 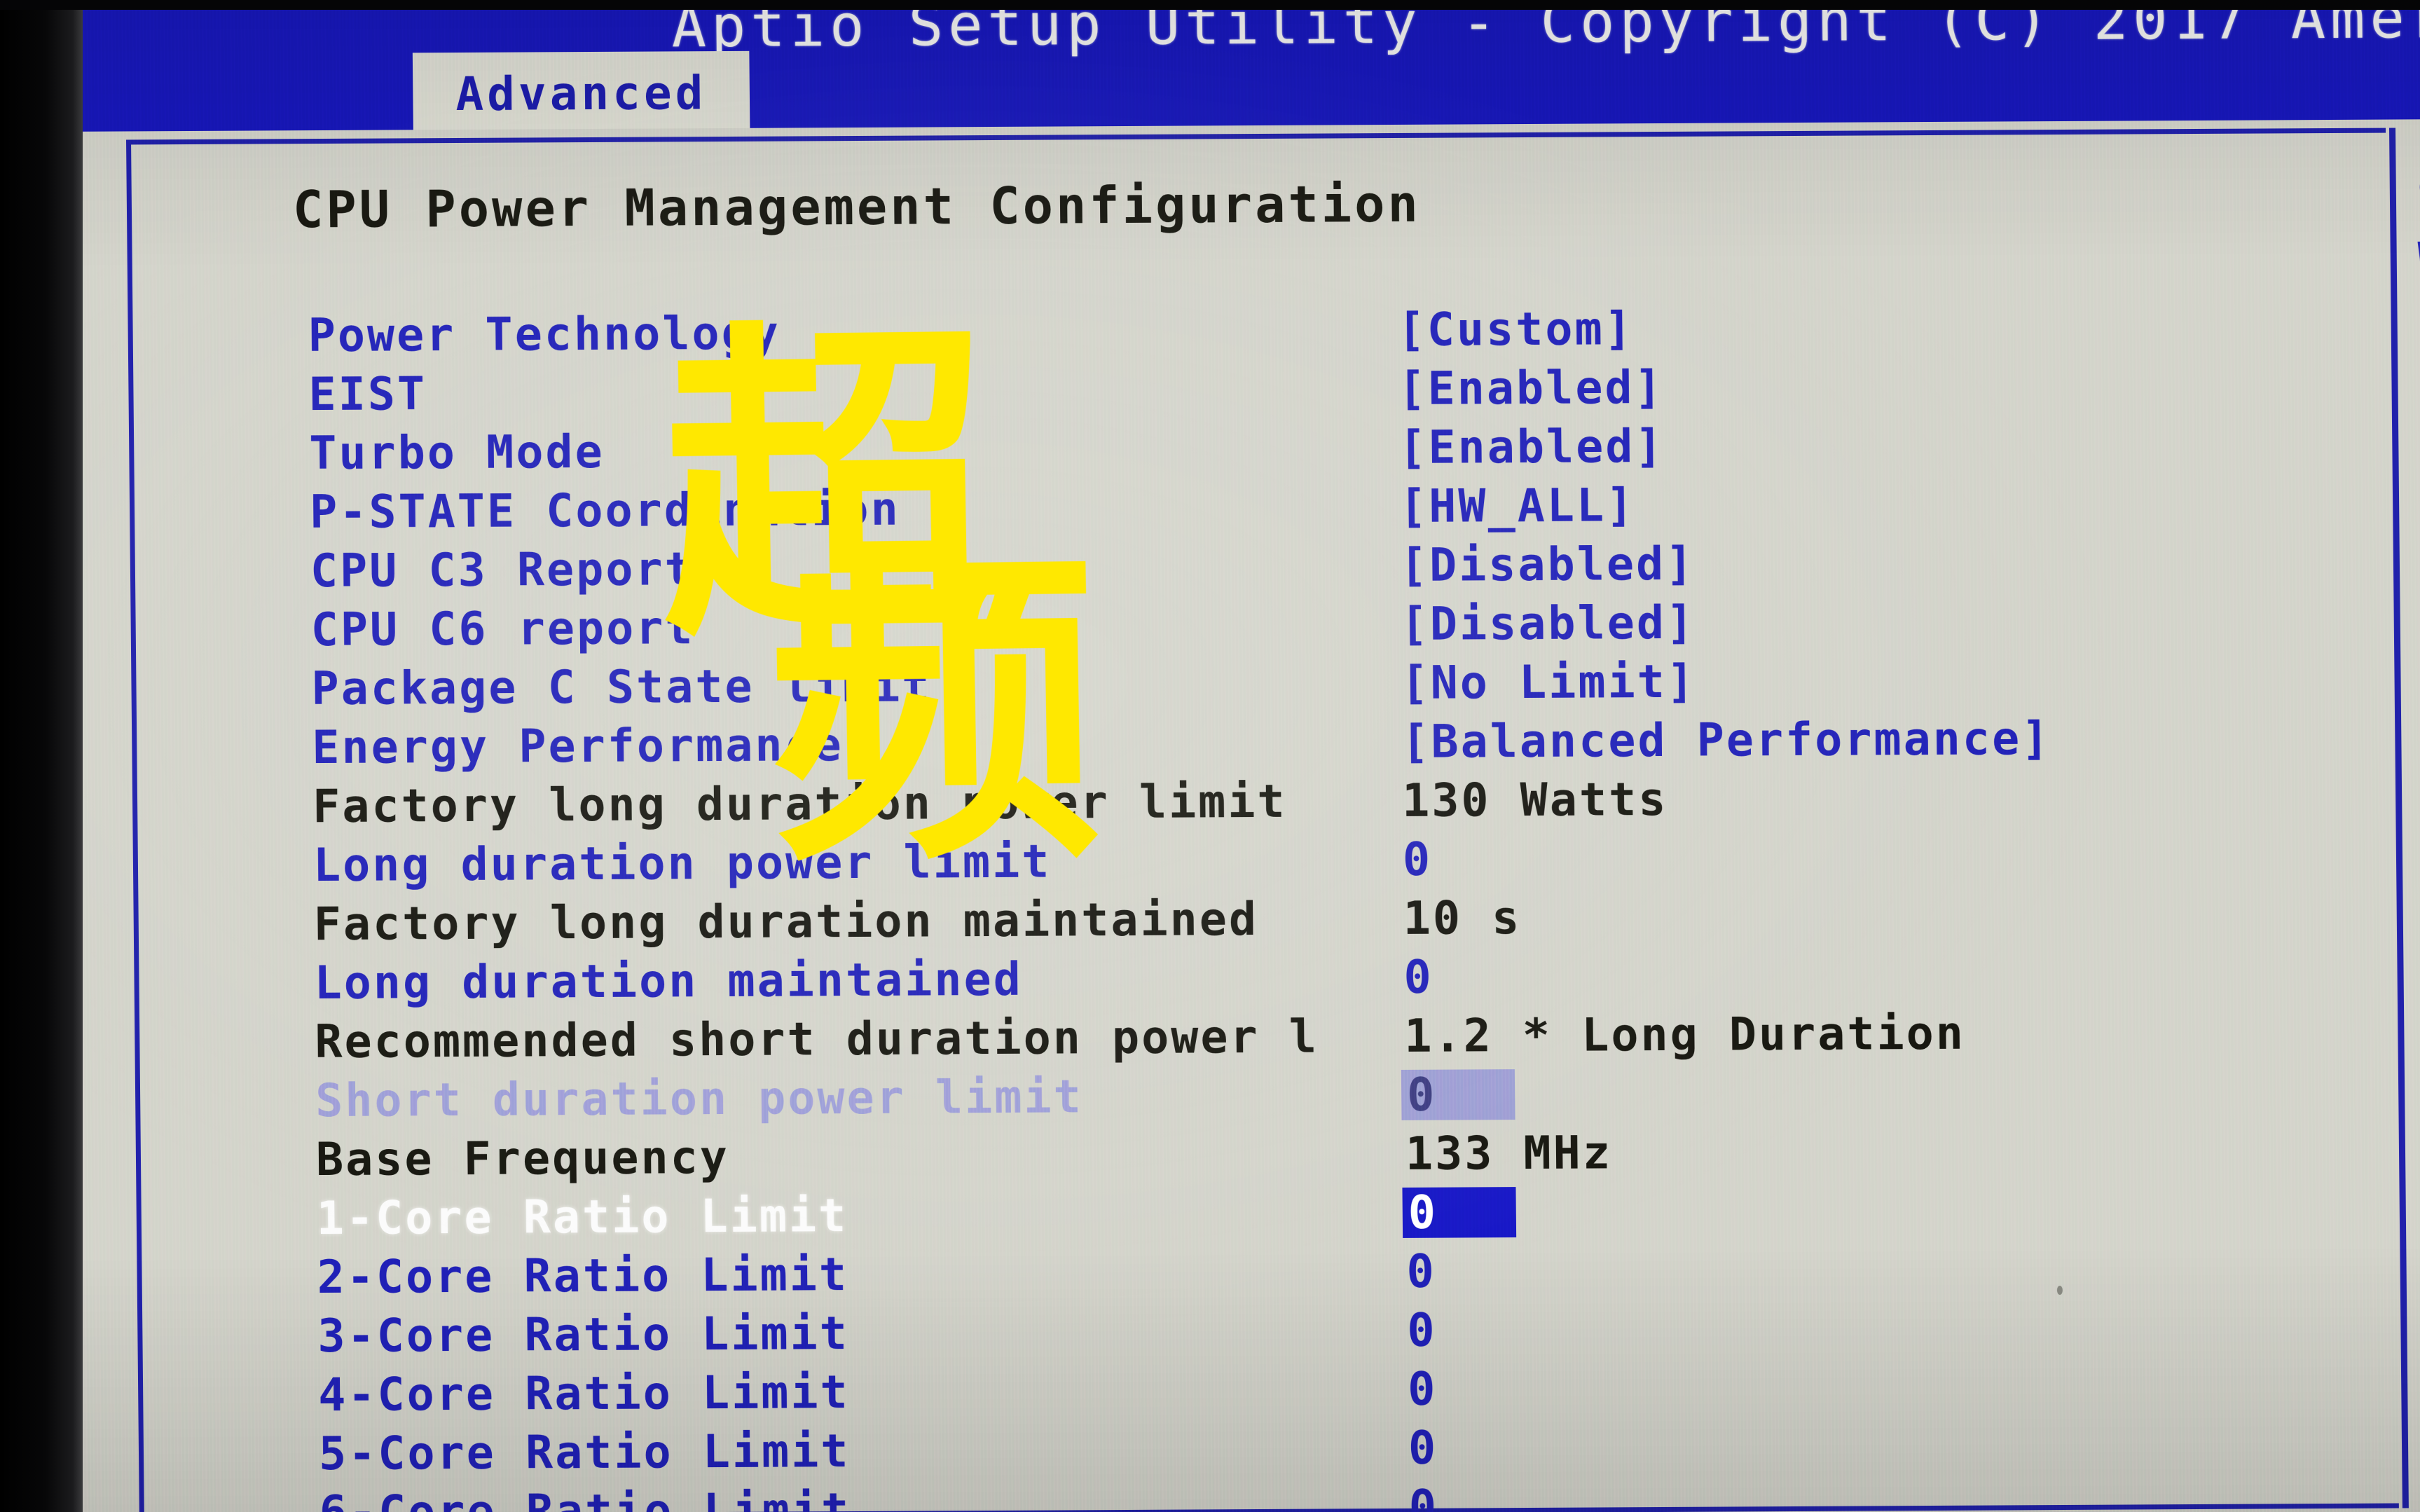 What do you see at coordinates (583, 1276) in the screenshot?
I see `setting-label: 2-Core Ratio Limit` at bounding box center [583, 1276].